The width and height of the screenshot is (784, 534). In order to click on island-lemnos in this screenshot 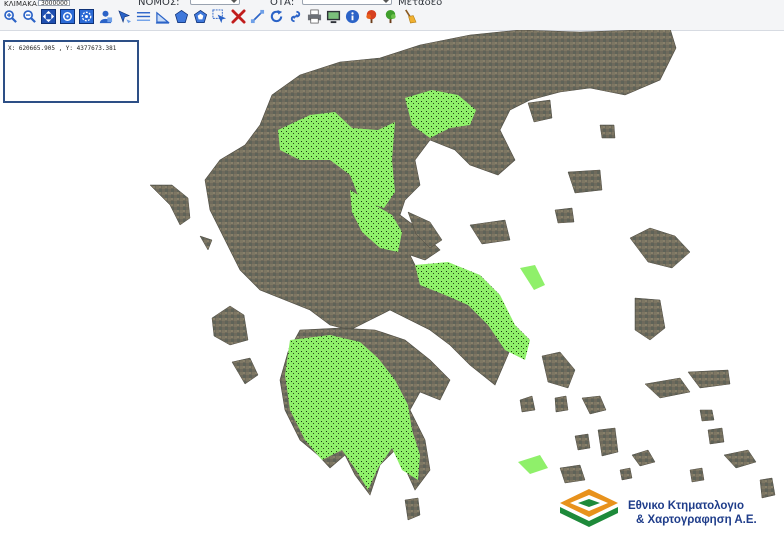, I will do `click(585, 181)`.